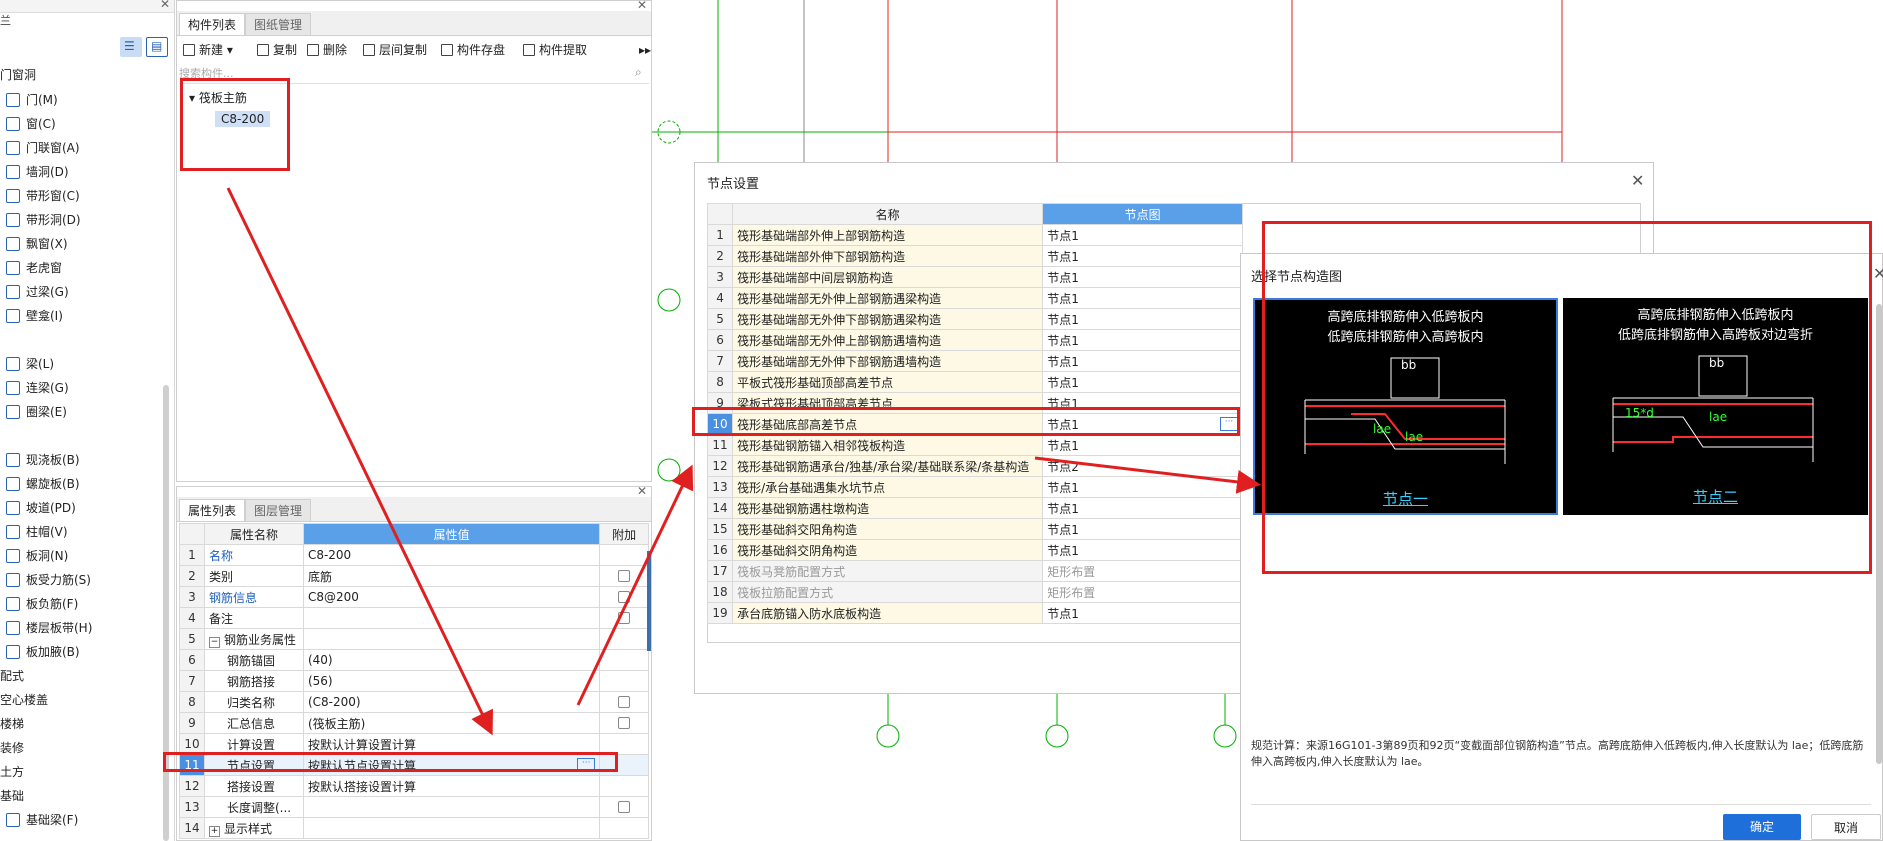 The image size is (1883, 841). I want to click on table-row: 14 + 显示样式, so click(414, 828).